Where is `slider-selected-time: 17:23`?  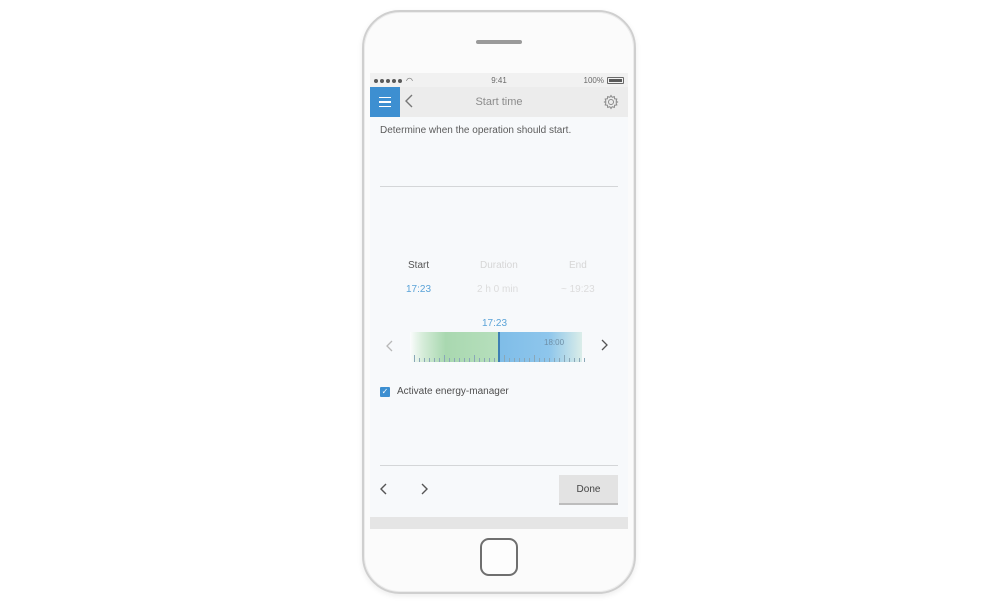
slider-selected-time: 17:23 is located at coordinates (495, 323).